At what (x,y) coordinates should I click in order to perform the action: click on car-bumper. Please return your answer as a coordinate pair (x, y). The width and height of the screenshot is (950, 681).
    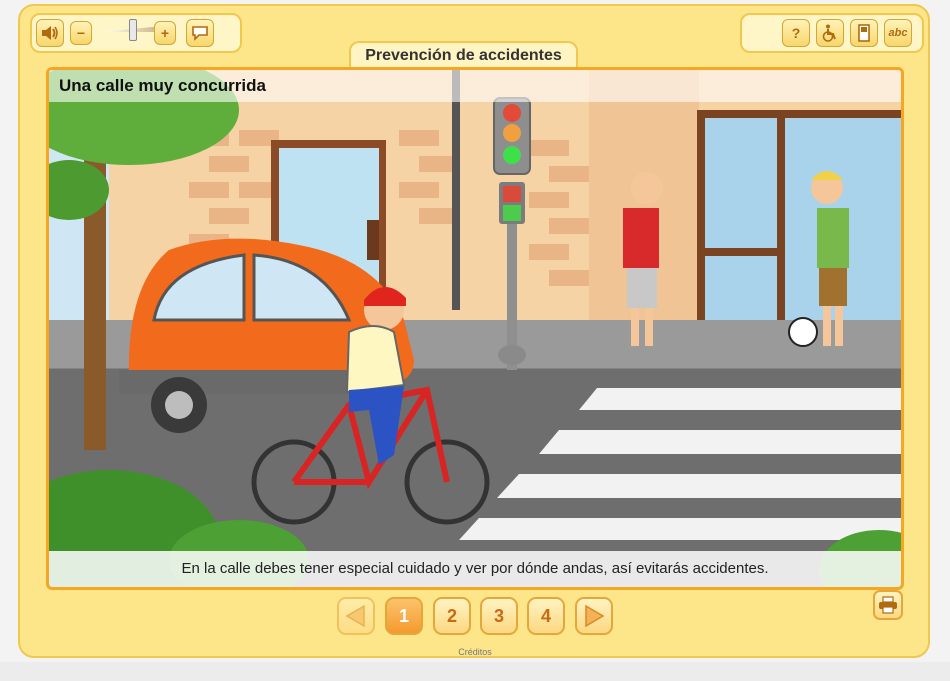
    Looking at the image, I should click on (234, 382).